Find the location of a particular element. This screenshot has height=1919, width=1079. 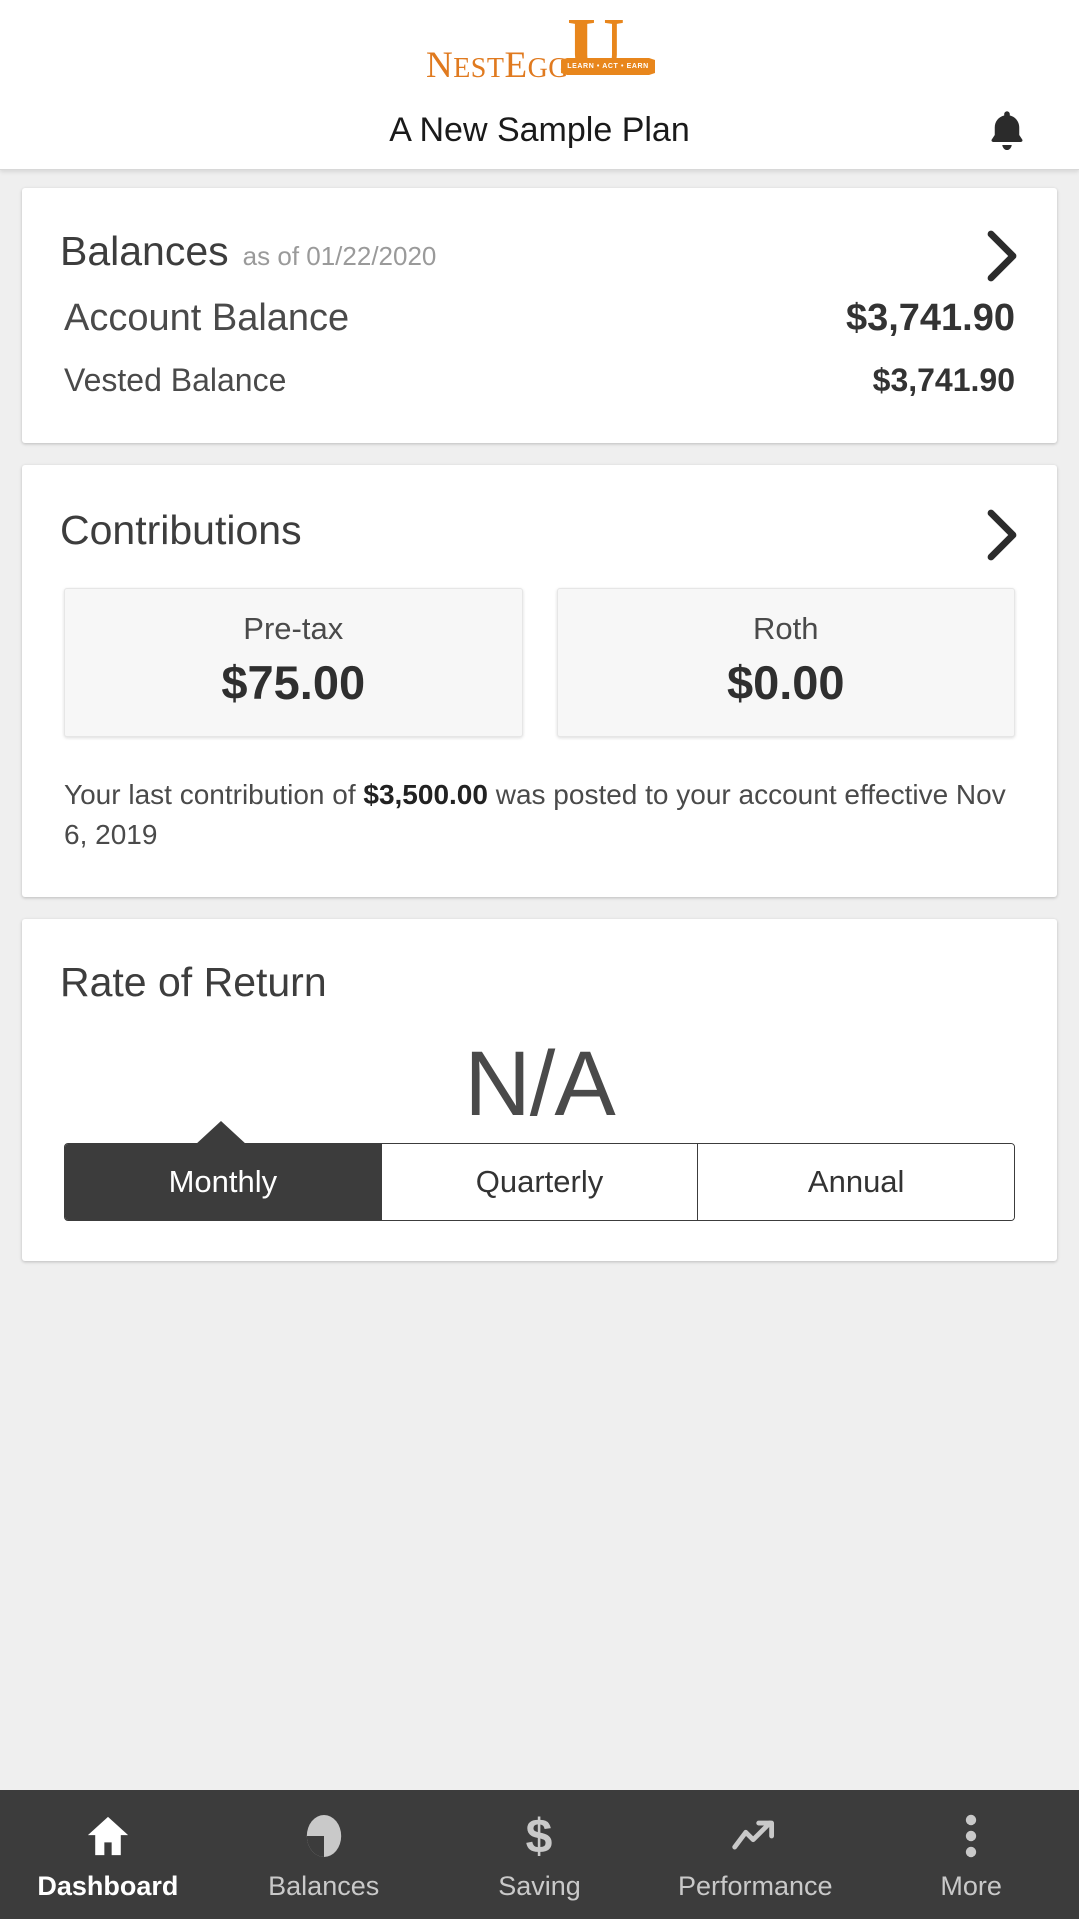

rate-of-return-title: Rate of Return is located at coordinates (193, 981).